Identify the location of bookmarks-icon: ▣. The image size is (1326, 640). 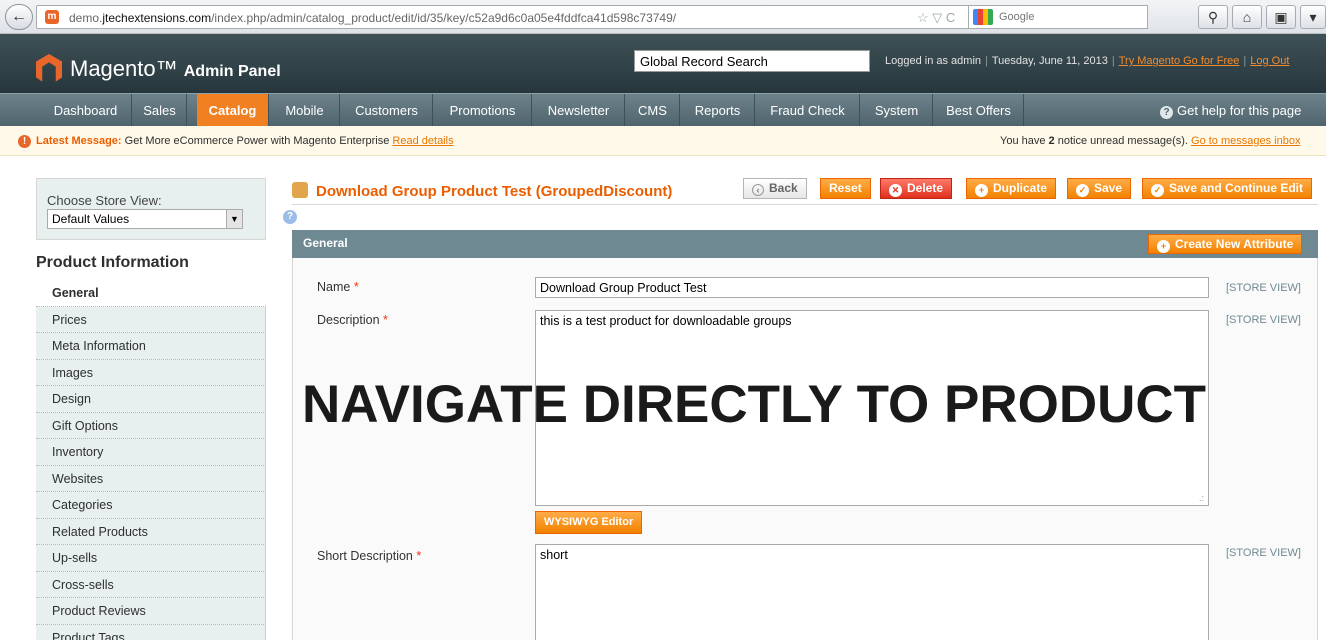
(1281, 17).